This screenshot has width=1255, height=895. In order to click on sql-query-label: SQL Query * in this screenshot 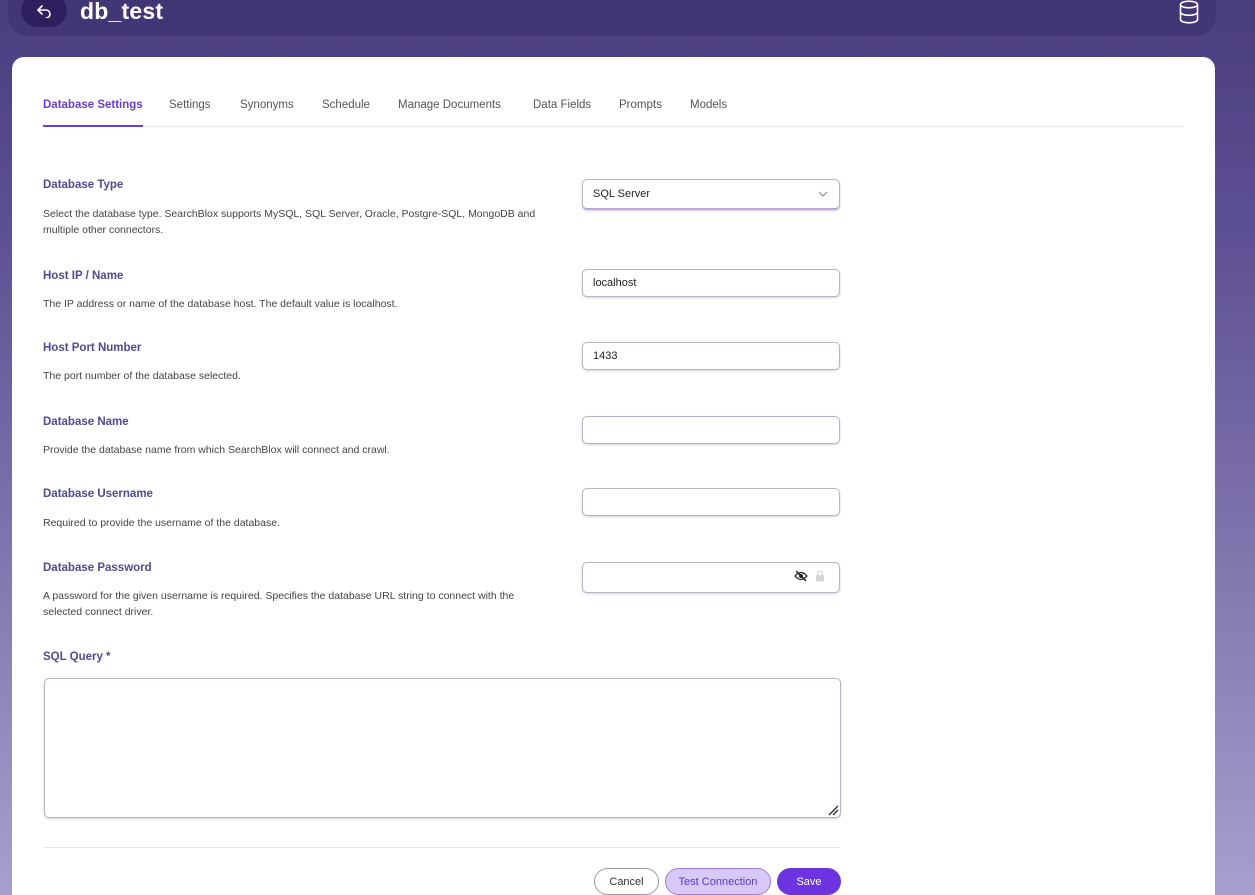, I will do `click(77, 657)`.